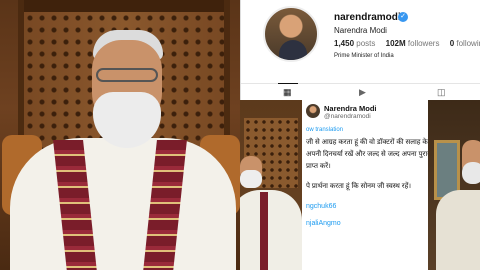 The image size is (480, 270). What do you see at coordinates (424, 43) in the screenshot?
I see `followers-label: followers` at bounding box center [424, 43].